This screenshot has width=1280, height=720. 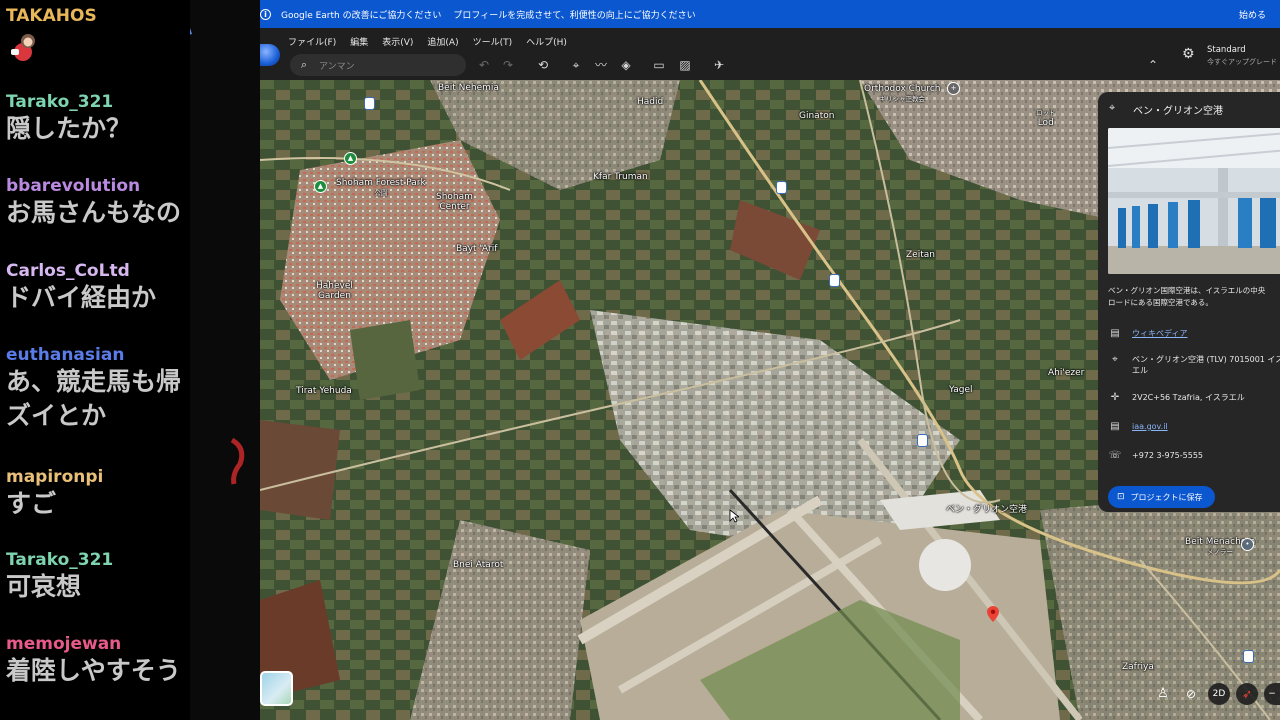 What do you see at coordinates (734, 516) in the screenshot?
I see `mouse-cursor-icon` at bounding box center [734, 516].